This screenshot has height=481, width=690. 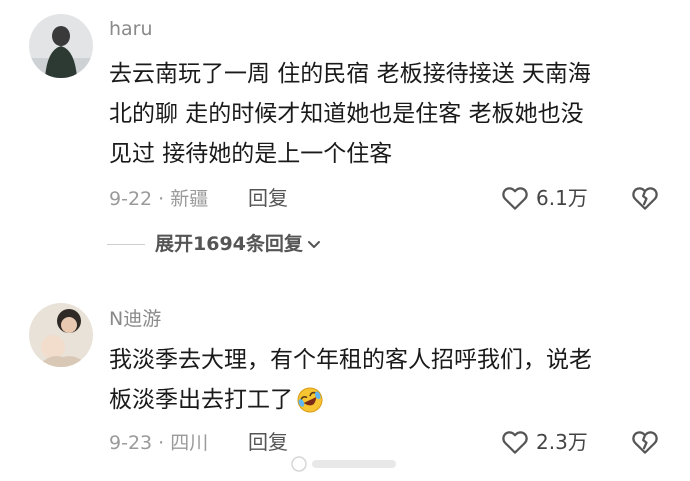 What do you see at coordinates (310, 400) in the screenshot?
I see `rolling-laughing-emoji` at bounding box center [310, 400].